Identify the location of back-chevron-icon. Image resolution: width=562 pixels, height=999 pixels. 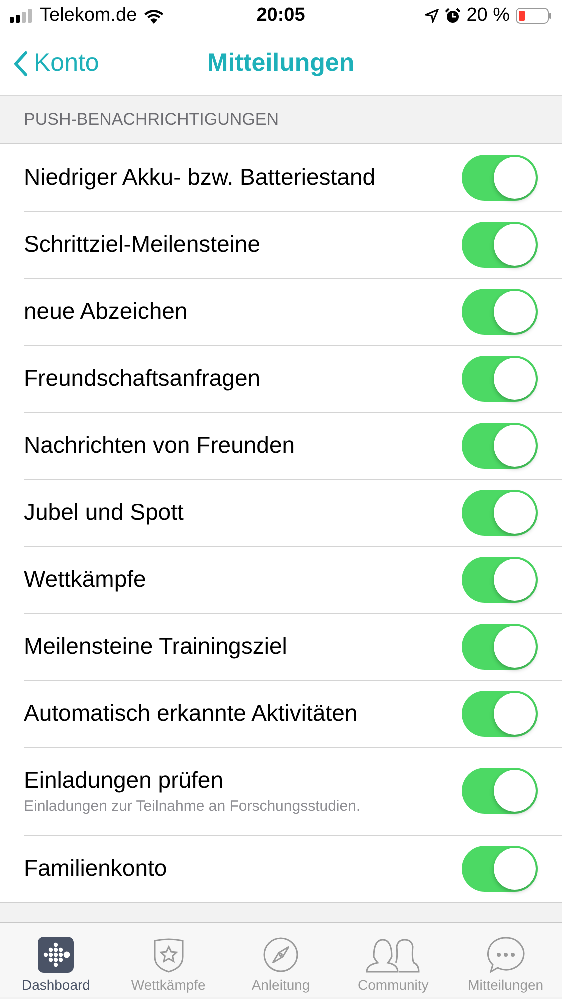
(21, 63).